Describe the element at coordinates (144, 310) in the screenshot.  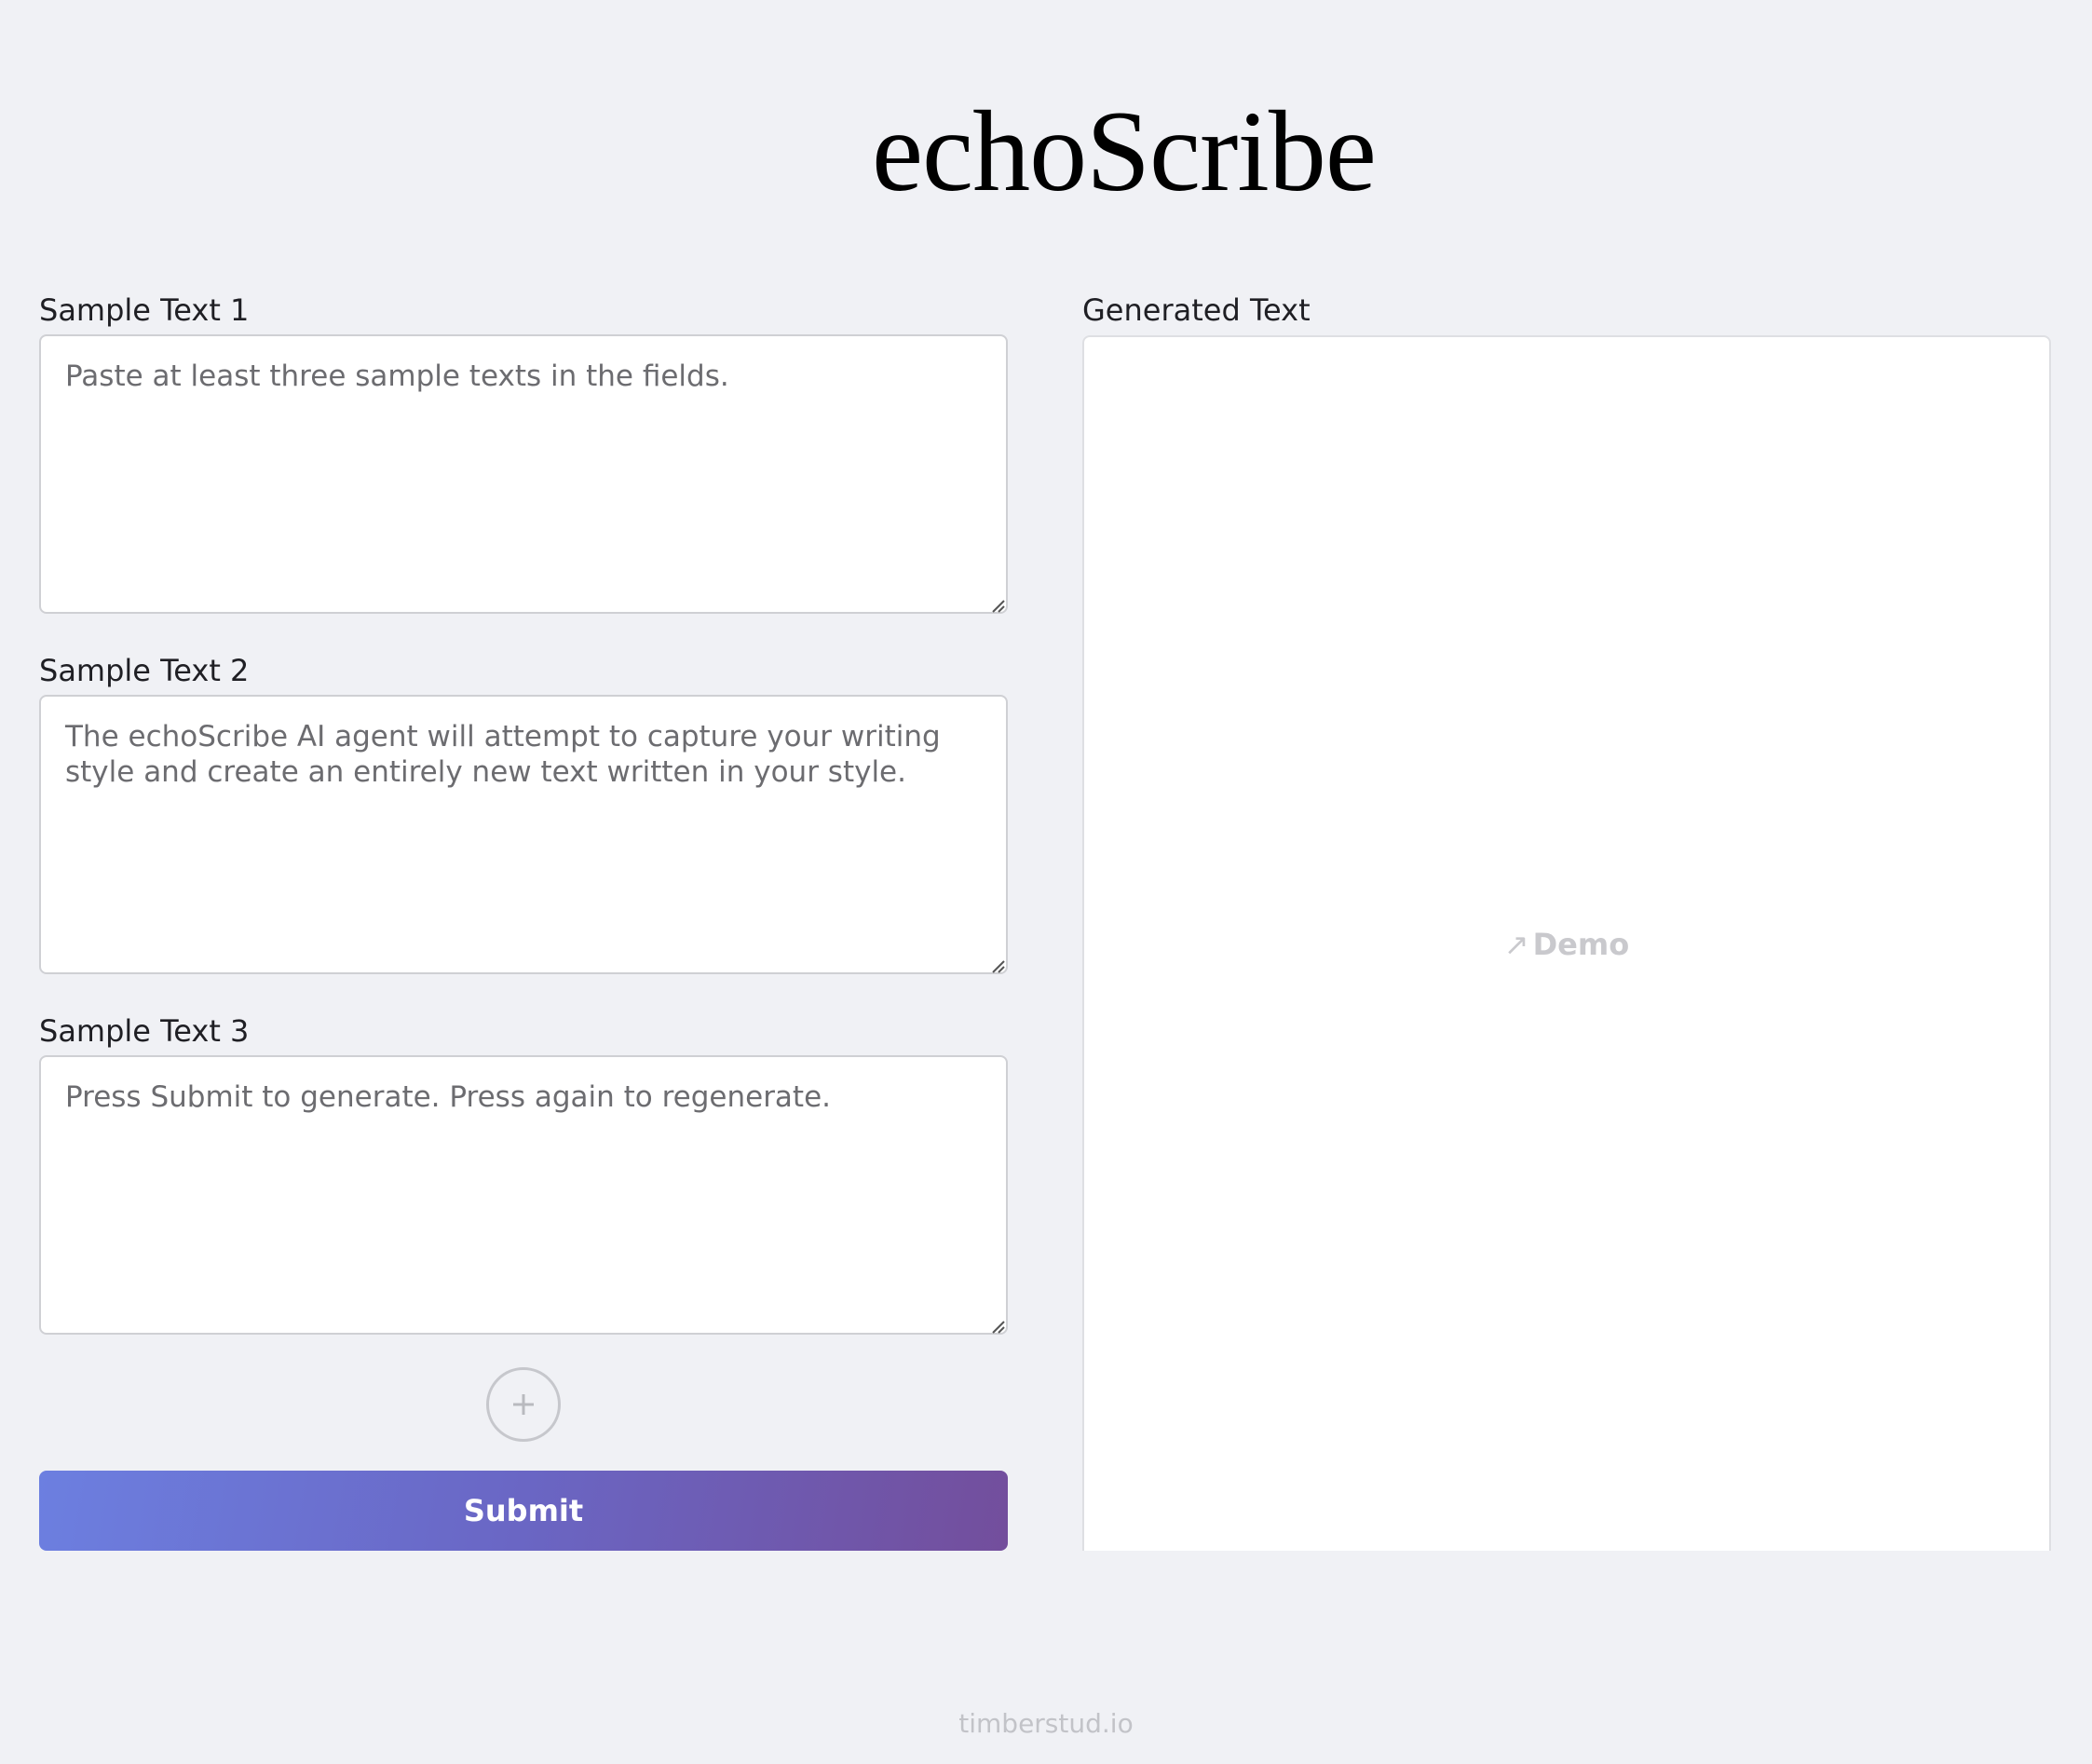
I see `sample-text-1-label: Sample Text 1` at that location.